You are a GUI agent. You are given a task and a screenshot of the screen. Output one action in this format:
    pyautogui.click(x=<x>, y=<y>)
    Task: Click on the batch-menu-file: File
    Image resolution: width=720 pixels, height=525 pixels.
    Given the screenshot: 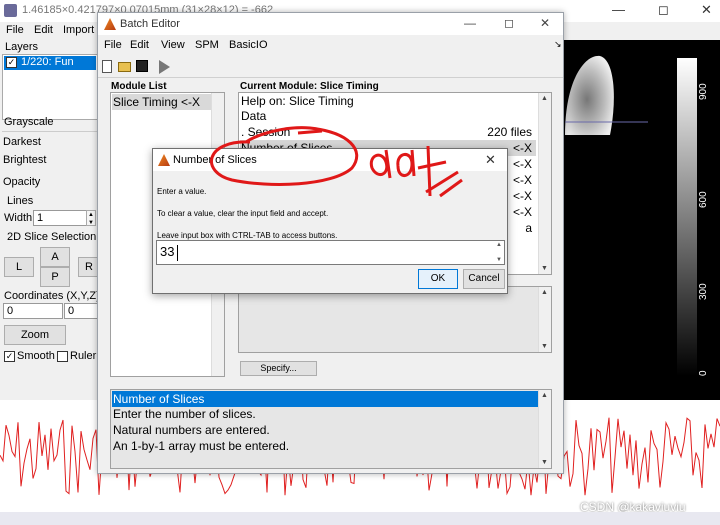 What is the action you would take?
    pyautogui.click(x=113, y=45)
    